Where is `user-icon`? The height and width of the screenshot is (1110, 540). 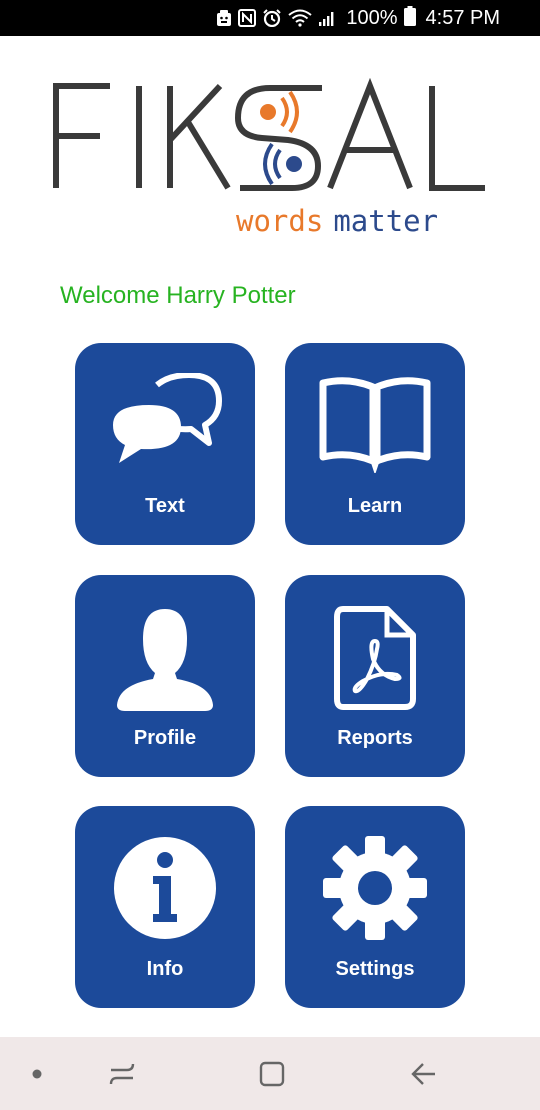
user-icon is located at coordinates (165, 660).